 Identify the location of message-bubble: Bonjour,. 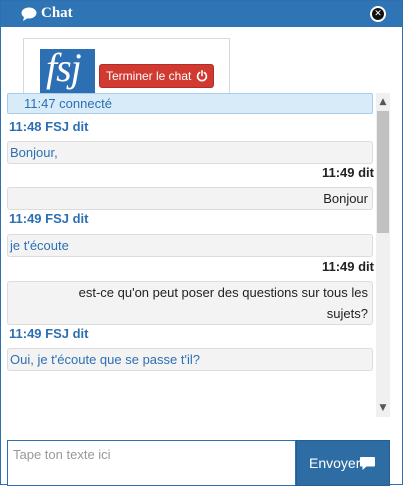
(190, 152).